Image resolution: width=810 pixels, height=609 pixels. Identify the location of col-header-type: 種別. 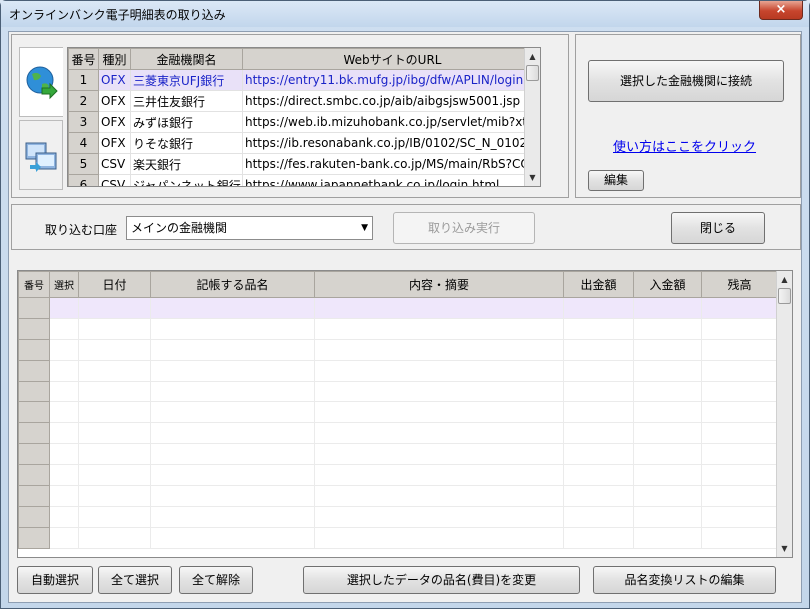
(114, 59).